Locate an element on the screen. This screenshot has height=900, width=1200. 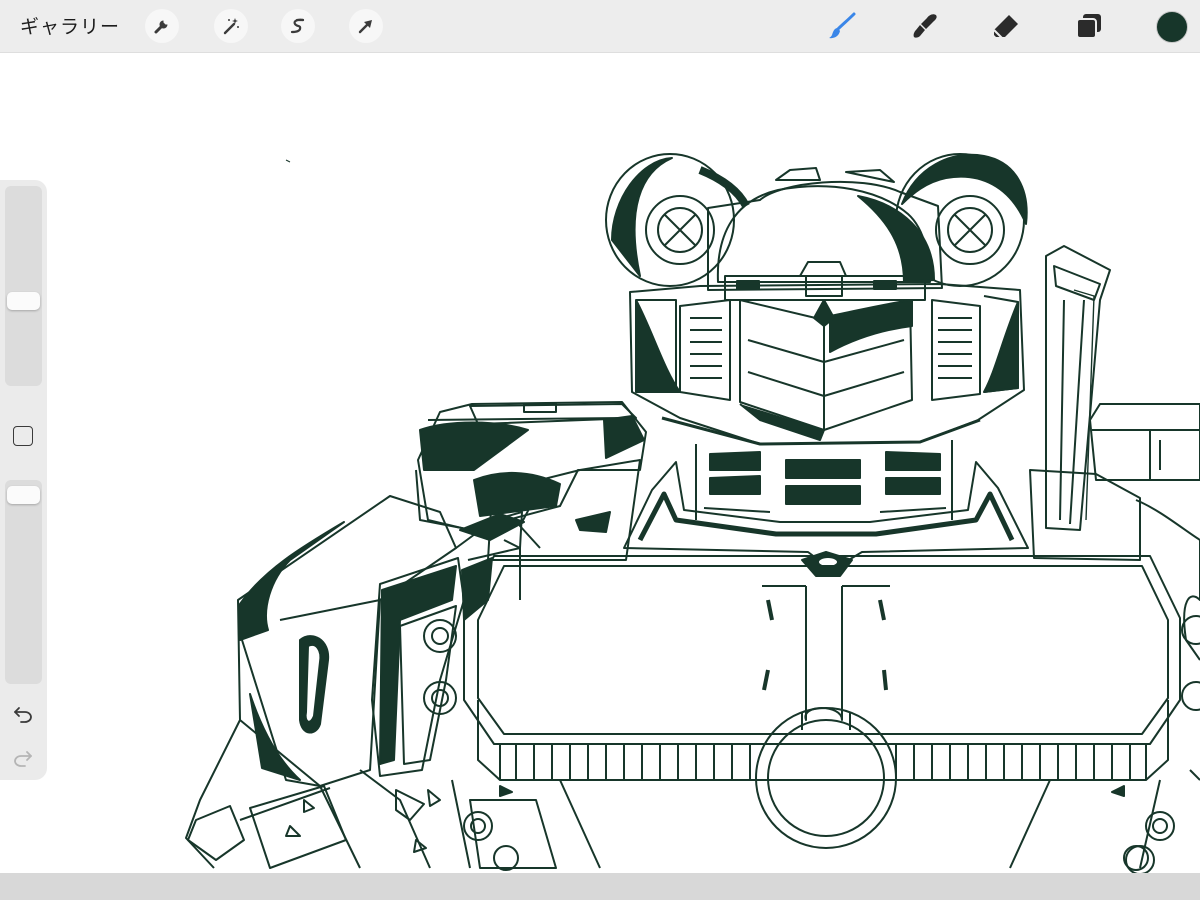
head-face is located at coordinates (827, 364).